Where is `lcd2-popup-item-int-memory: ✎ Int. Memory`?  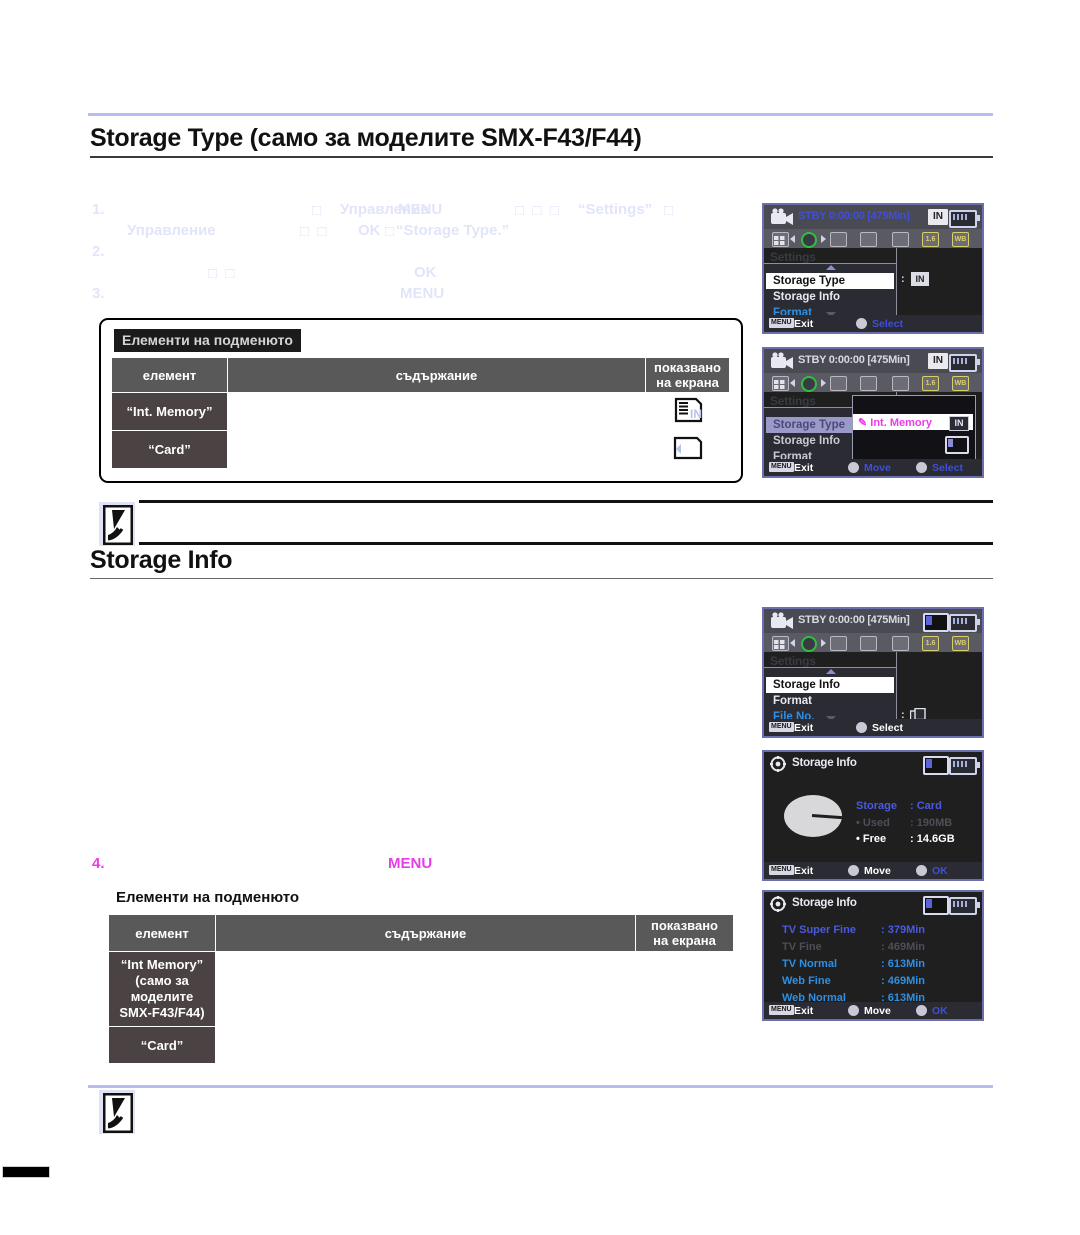 lcd2-popup-item-int-memory: ✎ Int. Memory is located at coordinates (895, 422).